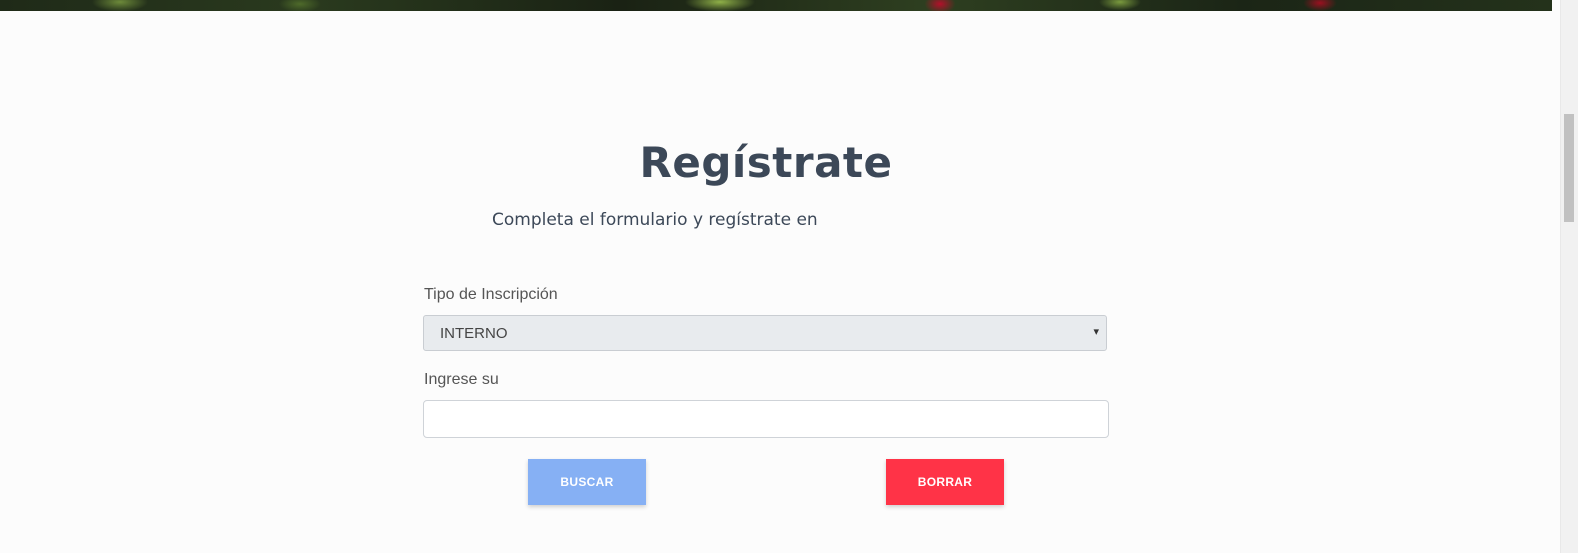 The height and width of the screenshot is (553, 1578). I want to click on buscar-button: BUSCAR, so click(587, 482).